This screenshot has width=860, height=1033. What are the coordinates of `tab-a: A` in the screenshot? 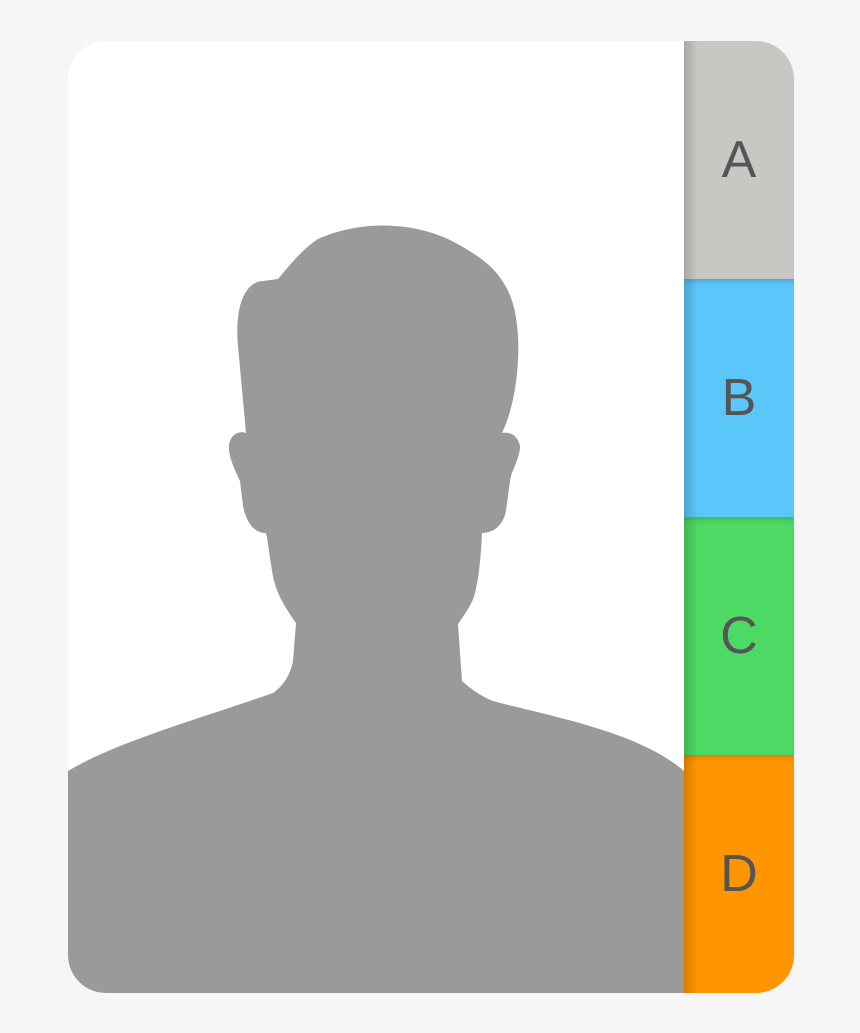 It's located at (739, 160).